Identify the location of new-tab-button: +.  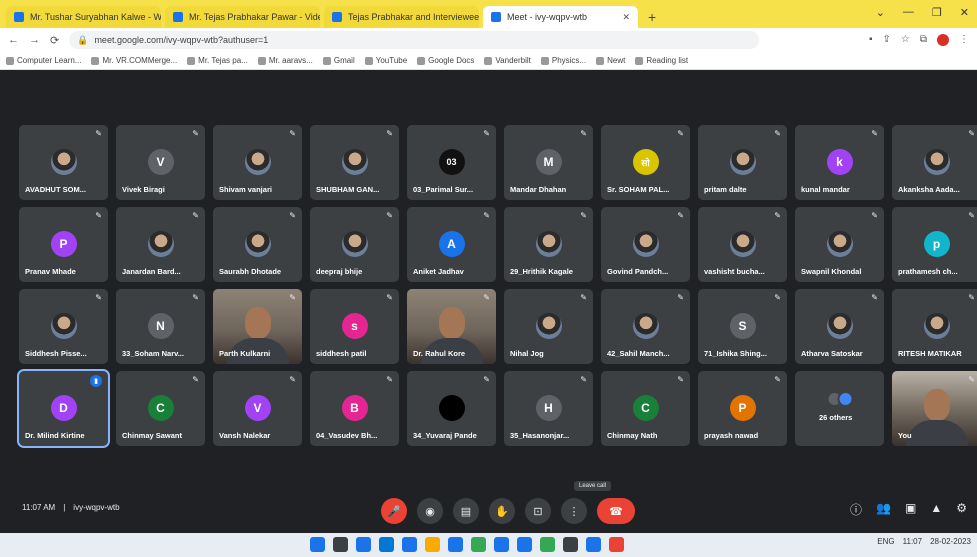
(652, 17).